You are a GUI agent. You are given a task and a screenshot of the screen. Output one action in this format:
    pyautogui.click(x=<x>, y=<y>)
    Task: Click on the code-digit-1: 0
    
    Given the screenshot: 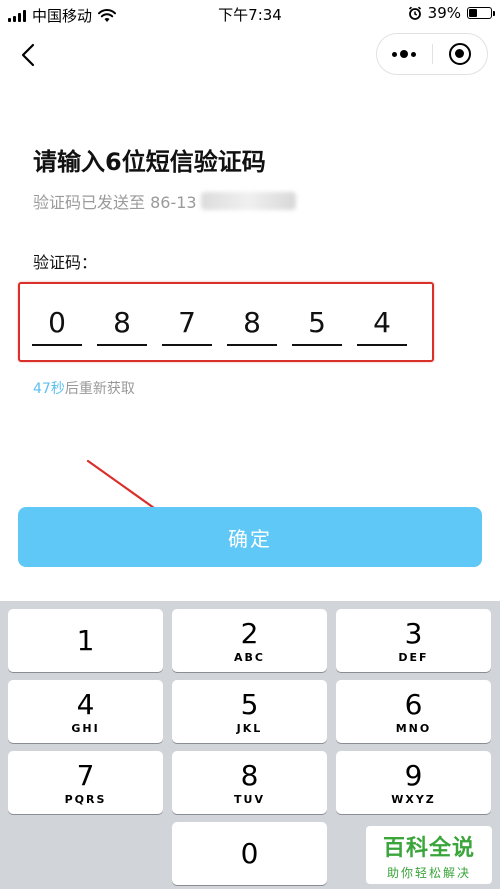 What is the action you would take?
    pyautogui.click(x=57, y=323)
    